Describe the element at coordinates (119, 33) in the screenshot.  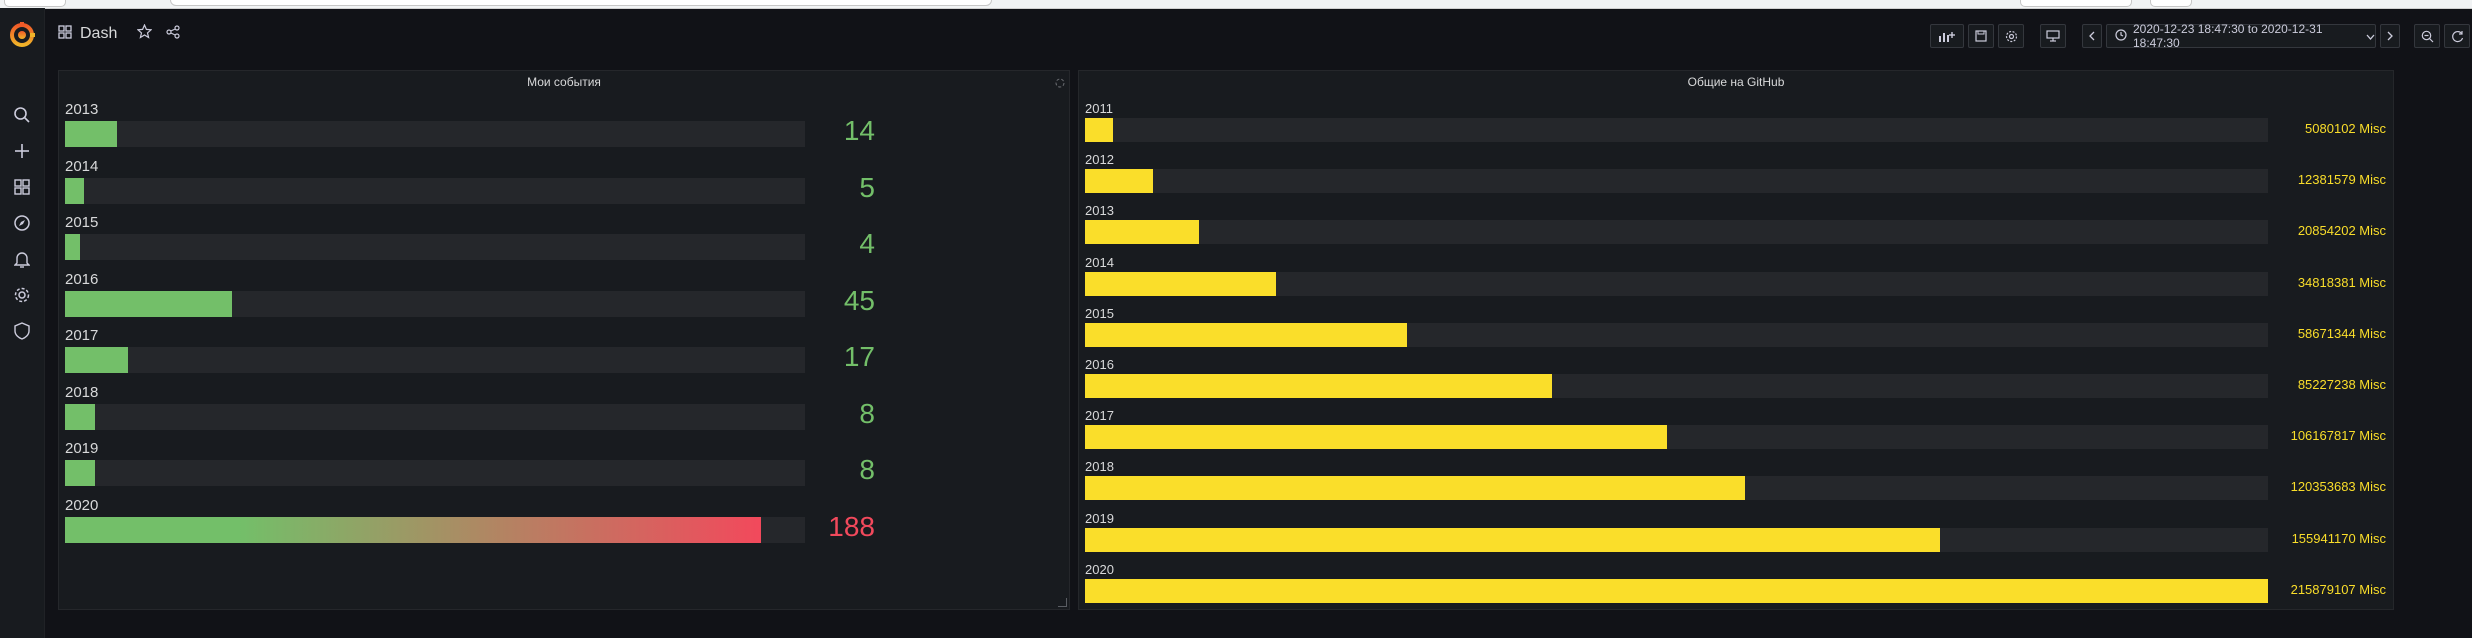
I see `dashboard-title-area: Dash` at that location.